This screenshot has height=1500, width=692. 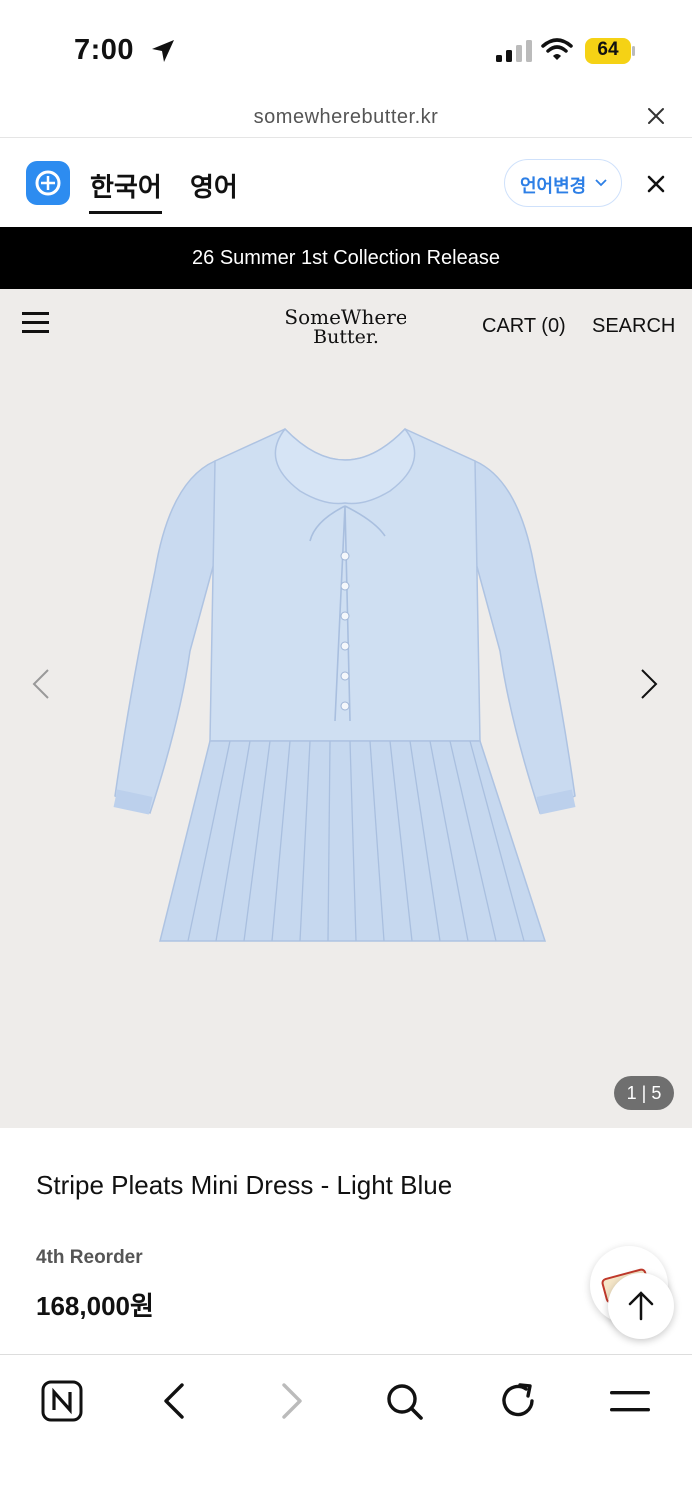 What do you see at coordinates (633, 51) in the screenshot?
I see `battery-nub` at bounding box center [633, 51].